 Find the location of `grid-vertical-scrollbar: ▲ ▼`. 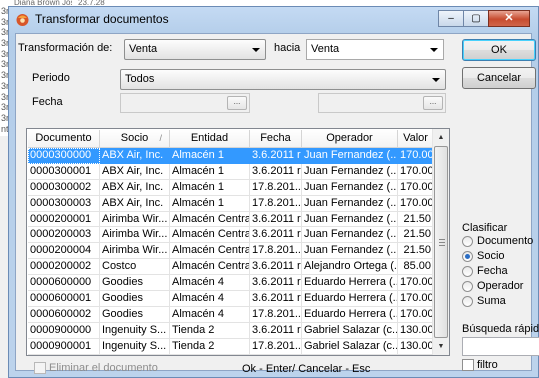

grid-vertical-scrollbar: ▲ ▼ is located at coordinates (440, 242).